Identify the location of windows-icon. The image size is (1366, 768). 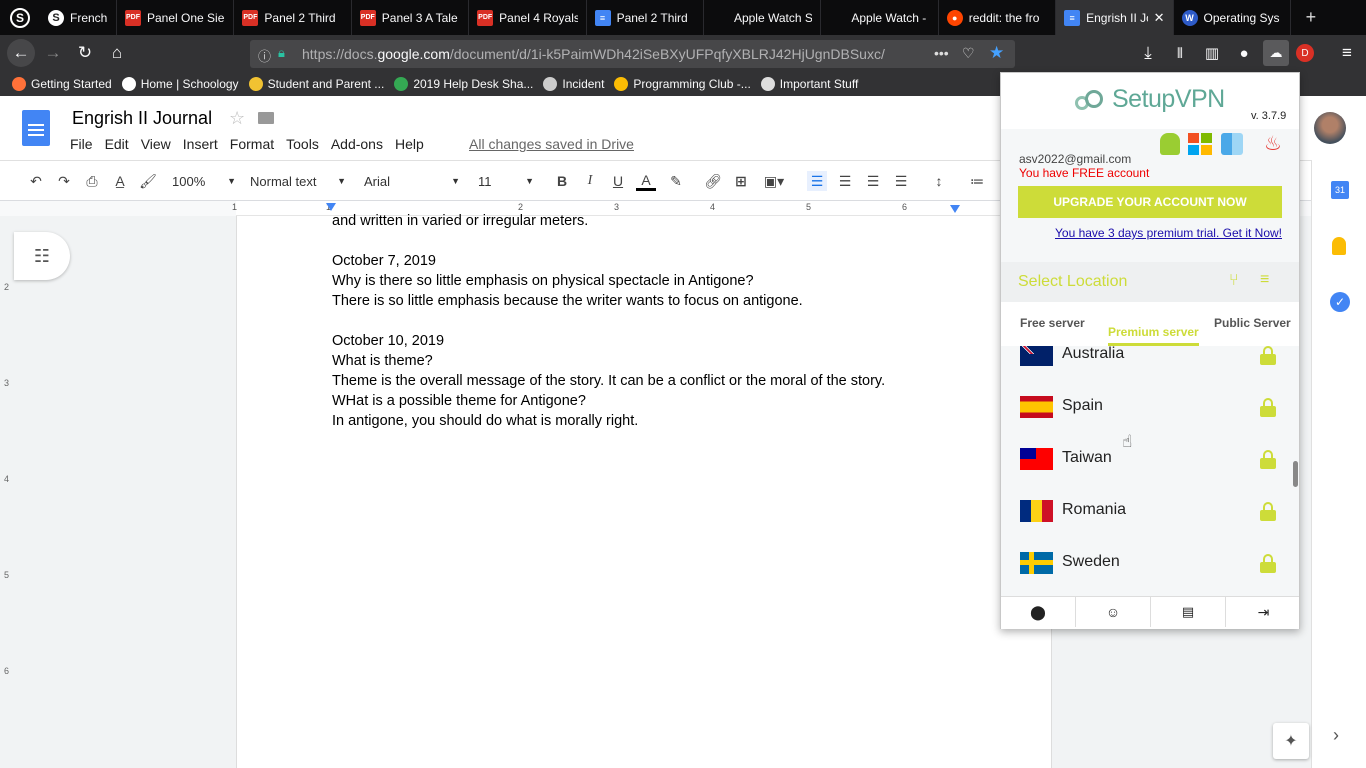
(1200, 144).